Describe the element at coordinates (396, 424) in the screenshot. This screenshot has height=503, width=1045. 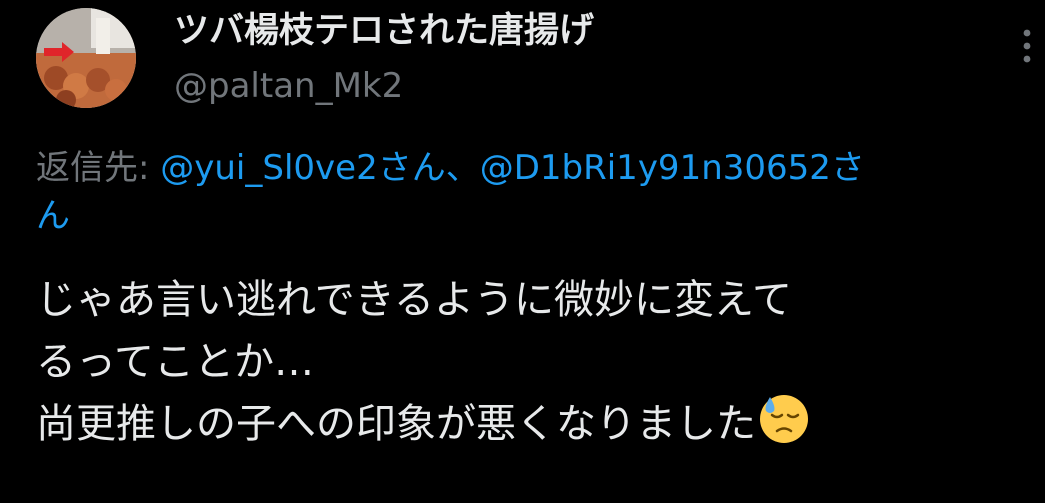
I see `tweet-text-line: 尚更推しの子への印象が悪くなりました` at that location.